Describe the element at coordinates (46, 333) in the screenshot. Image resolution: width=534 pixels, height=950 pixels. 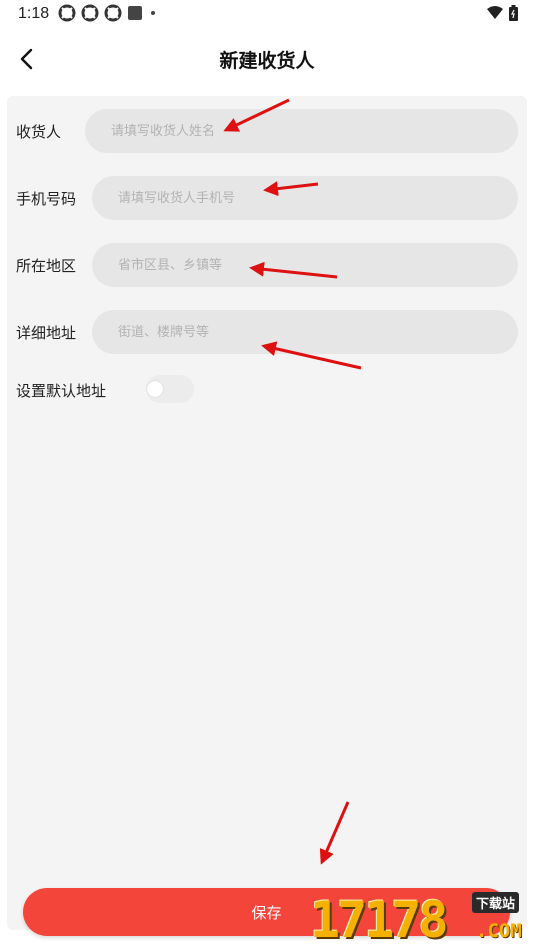
I see `address-label: 详细地址` at that location.